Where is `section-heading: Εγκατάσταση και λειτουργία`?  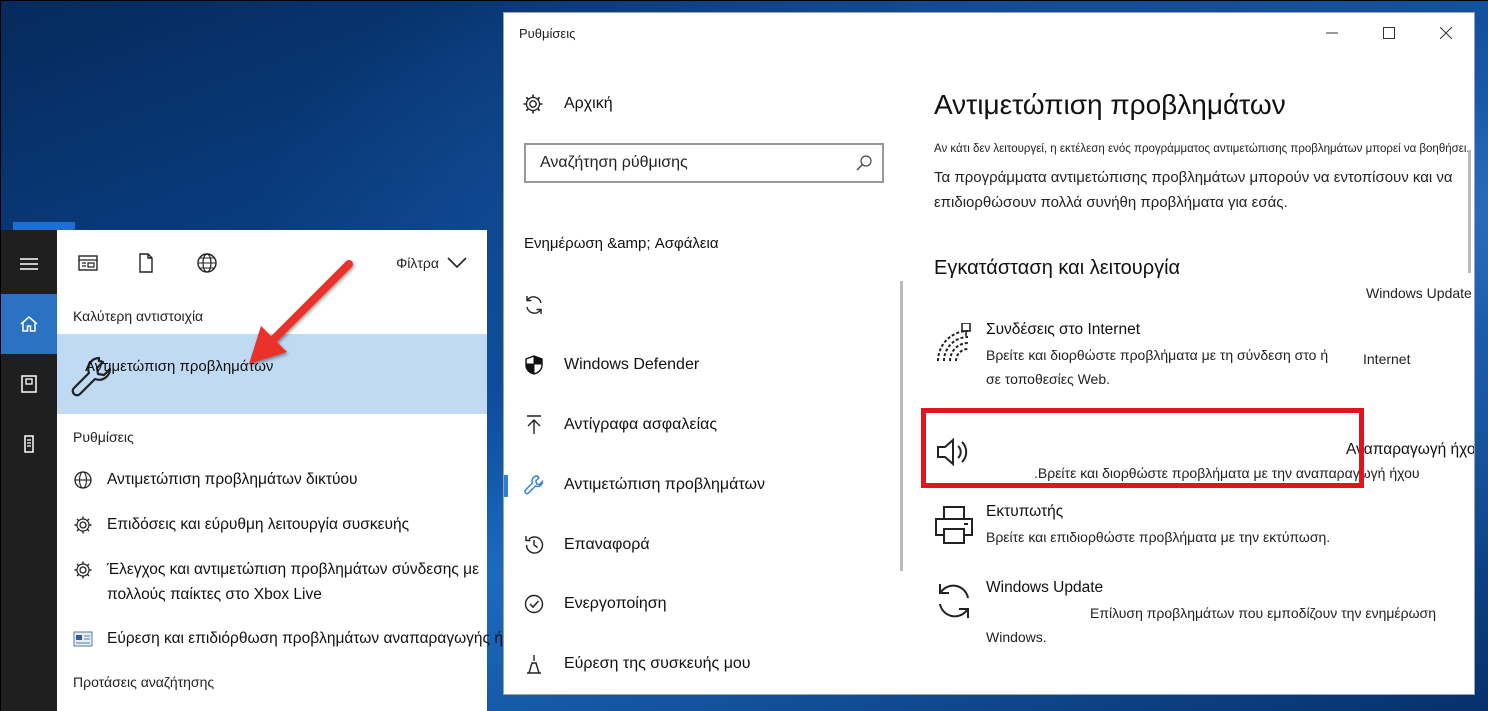
section-heading: Εγκατάσταση και λειτουργία is located at coordinates (1057, 268).